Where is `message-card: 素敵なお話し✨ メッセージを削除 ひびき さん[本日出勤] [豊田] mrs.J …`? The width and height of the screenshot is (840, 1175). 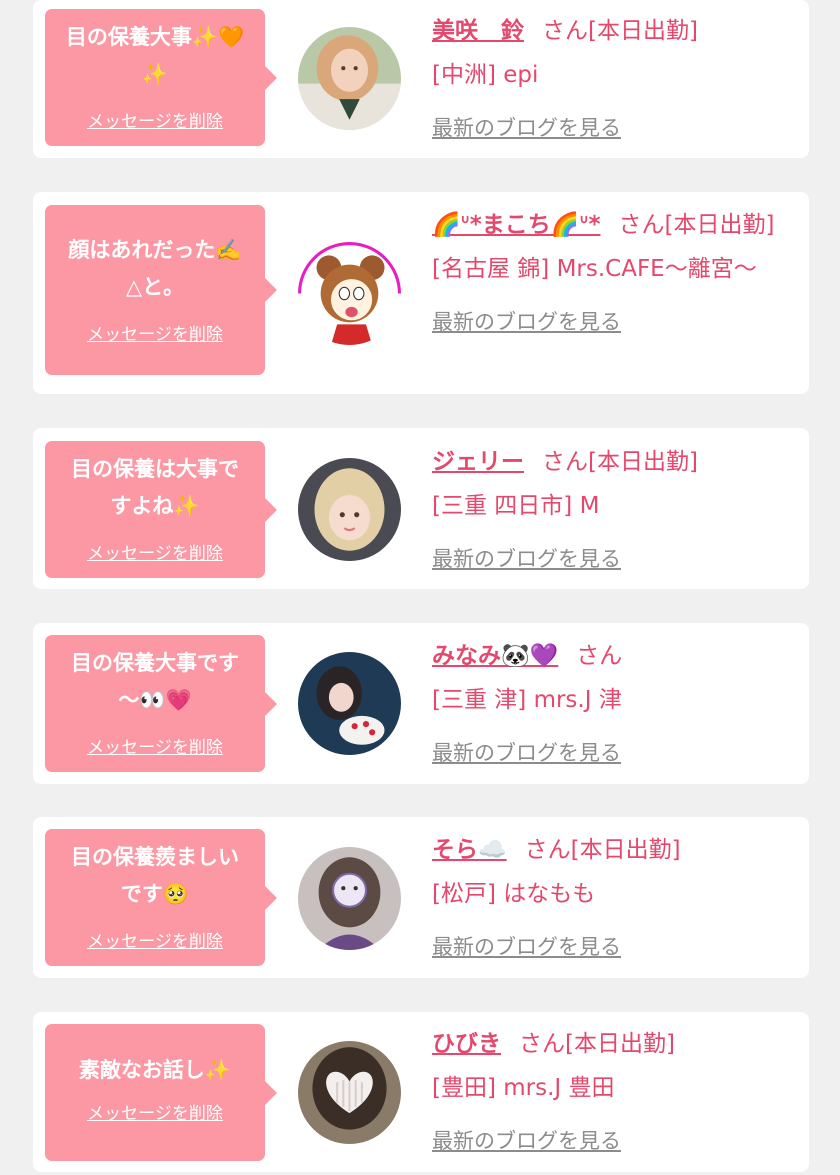
message-card: 素敵なお話し✨ メッセージを削除 ひびき さん[本日出勤] [豊田] mrs.J … is located at coordinates (421, 1092).